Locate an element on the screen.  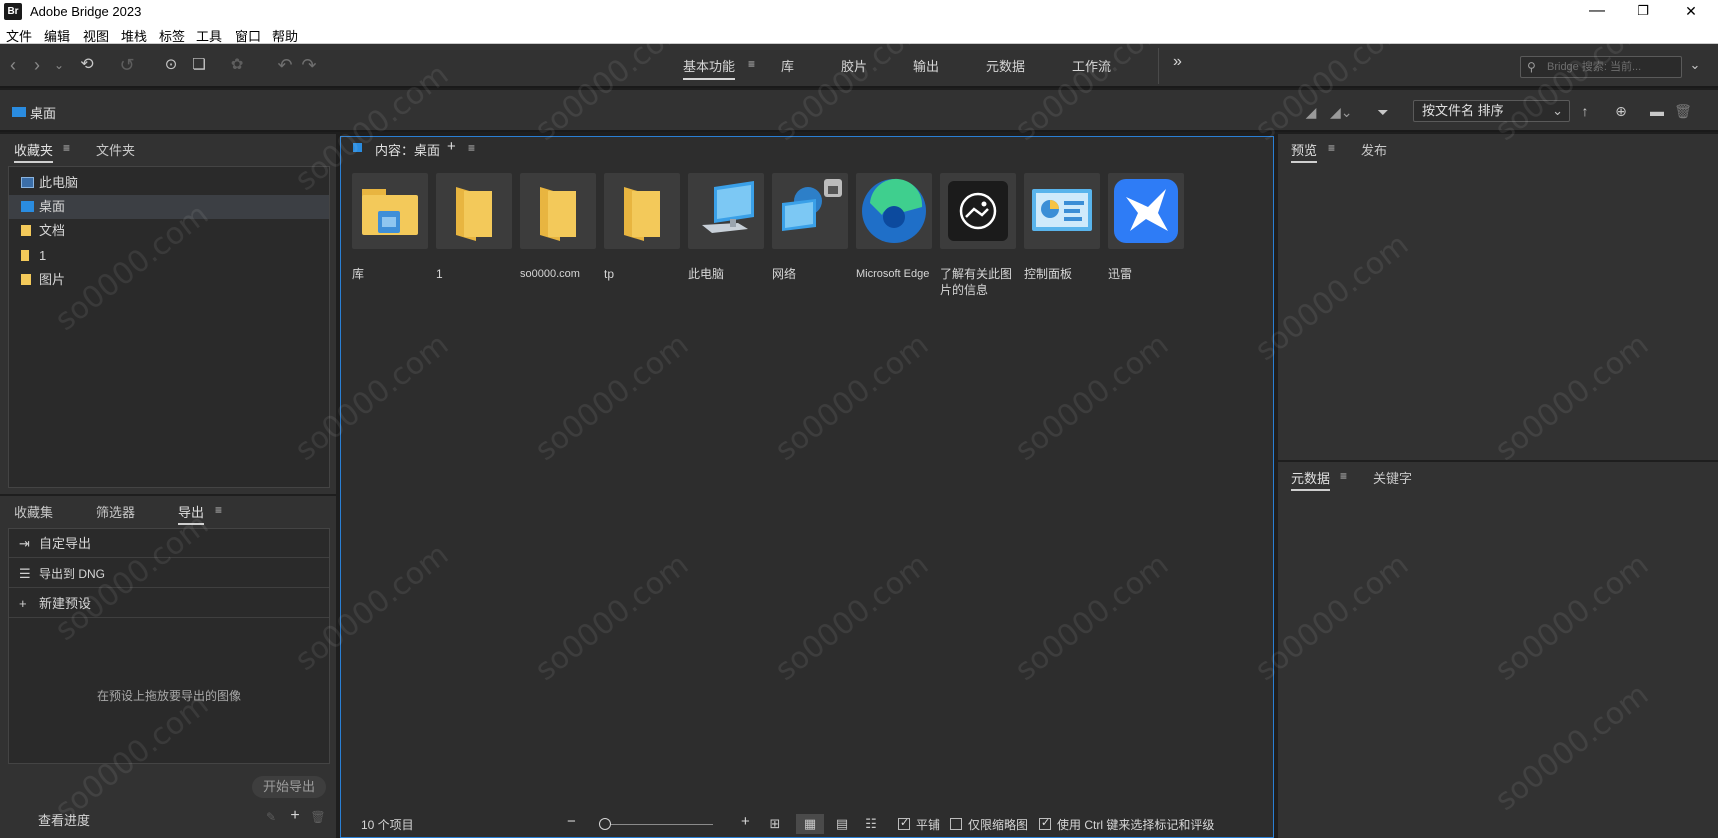
camera-download-icon: ⊙ is located at coordinates (171, 65).